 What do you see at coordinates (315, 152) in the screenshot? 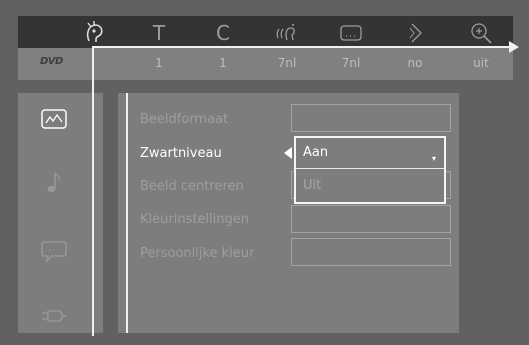
I see `option-aan: Aan` at bounding box center [315, 152].